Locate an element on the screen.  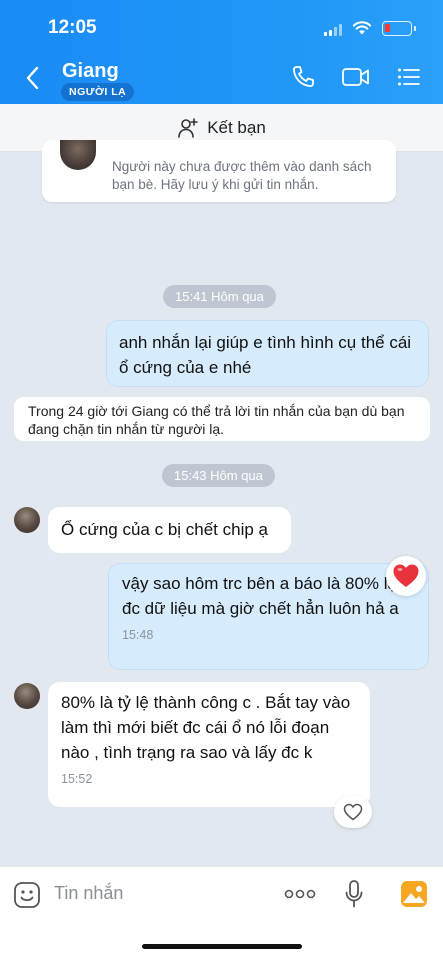
more-options-icon is located at coordinates (300, 894).